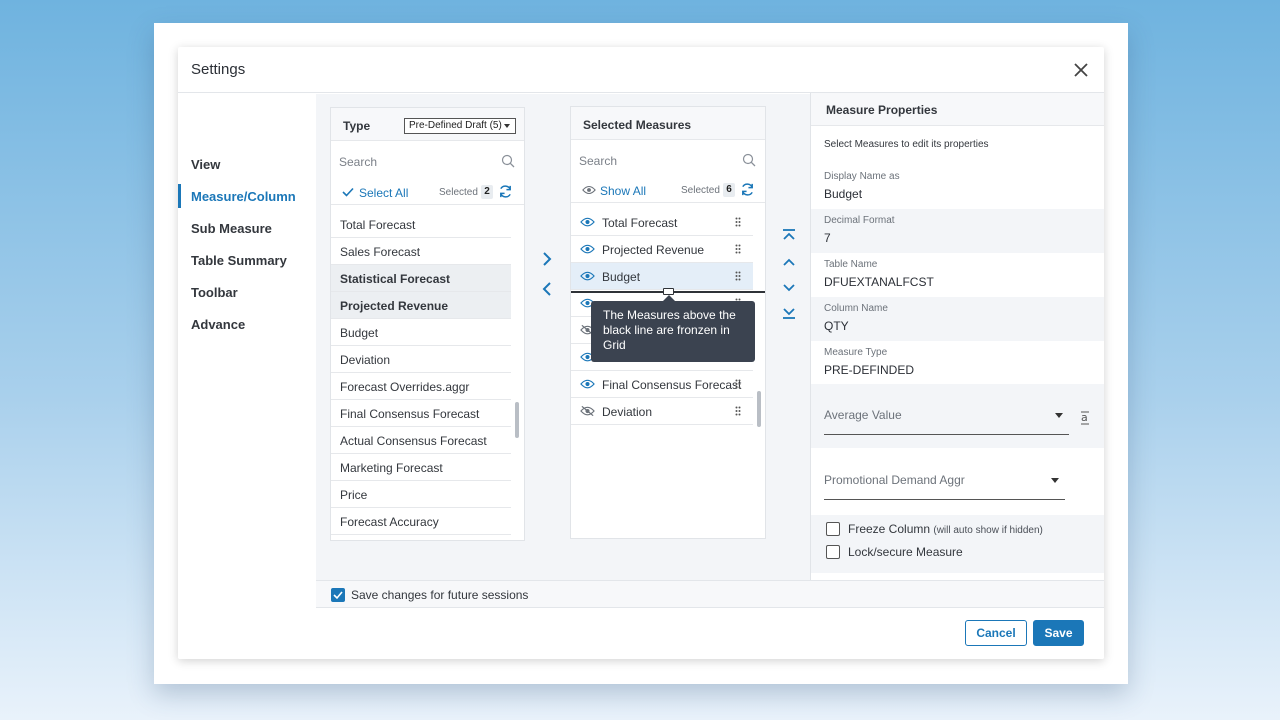 This screenshot has width=1280, height=720. What do you see at coordinates (395, 279) in the screenshot?
I see `list-item-label: Statistical Forecast` at bounding box center [395, 279].